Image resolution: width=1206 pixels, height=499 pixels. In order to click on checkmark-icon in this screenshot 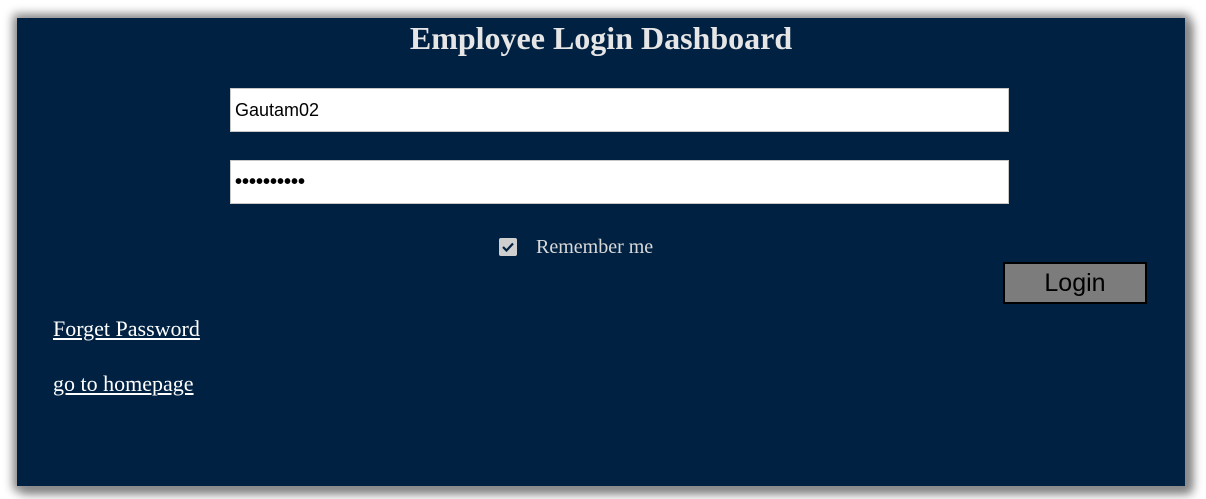, I will do `click(508, 247)`.